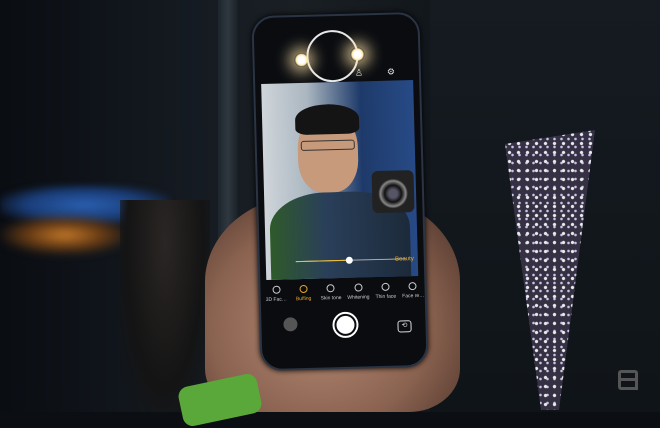 The width and height of the screenshot is (660, 428). What do you see at coordinates (301, 60) in the screenshot?
I see `flash-light-left` at bounding box center [301, 60].